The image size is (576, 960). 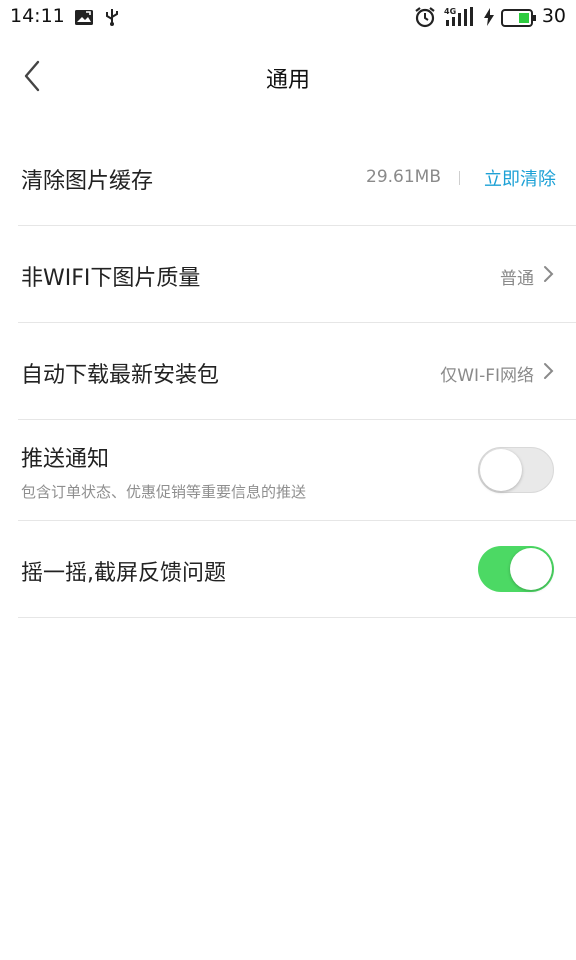 I want to click on shake-feedback-toggle, so click(x=516, y=569).